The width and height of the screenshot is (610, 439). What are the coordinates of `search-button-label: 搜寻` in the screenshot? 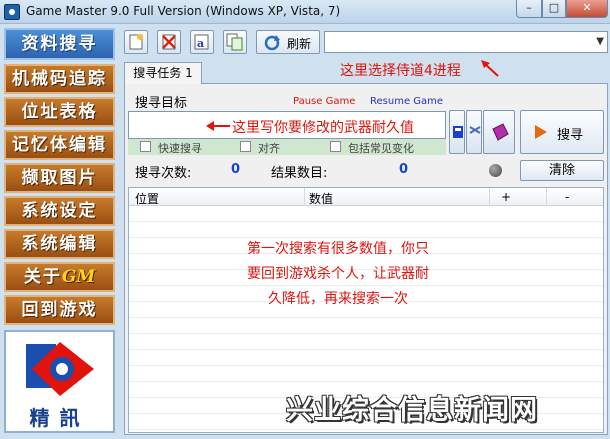 It's located at (570, 135).